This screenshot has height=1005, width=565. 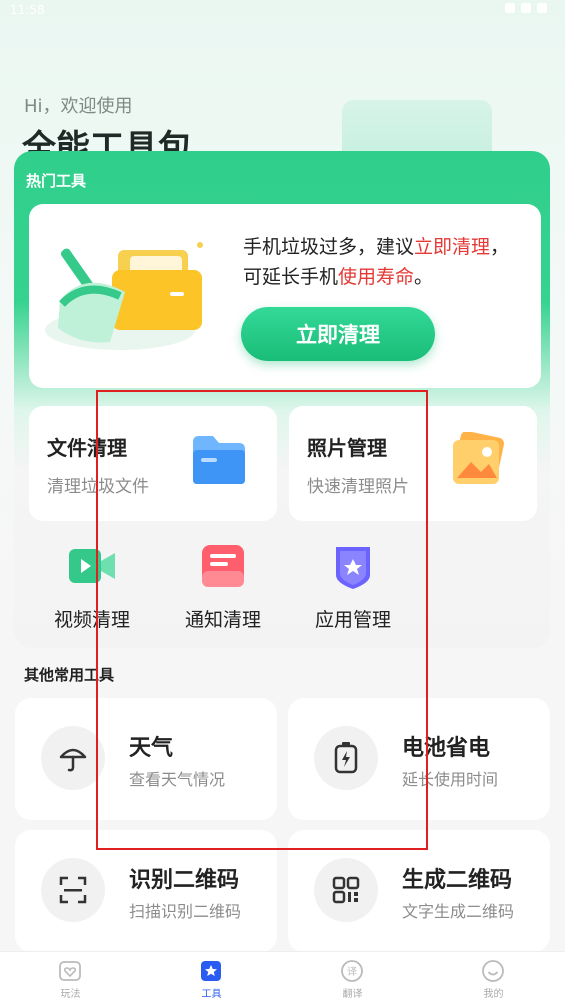 I want to click on banner-line2-suffix: 。, so click(x=424, y=277).